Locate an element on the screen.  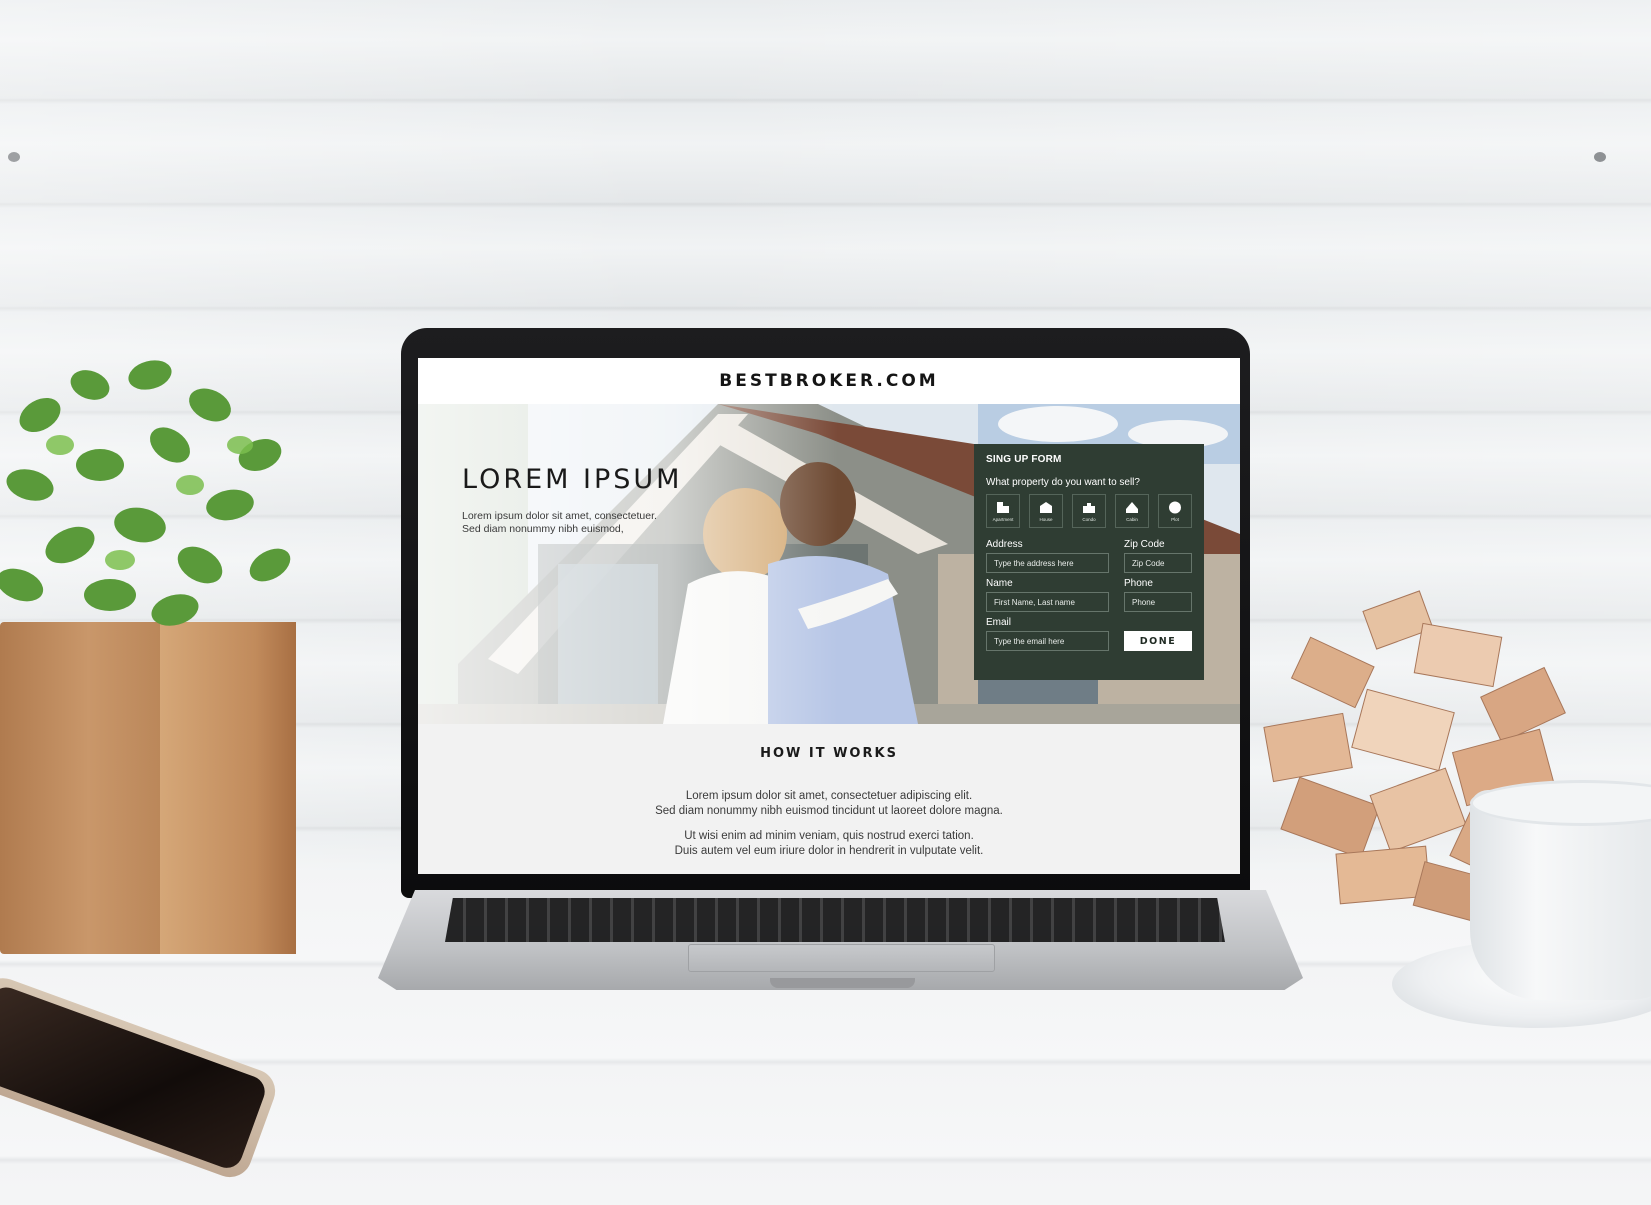
house-icon is located at coordinates (1046, 507).